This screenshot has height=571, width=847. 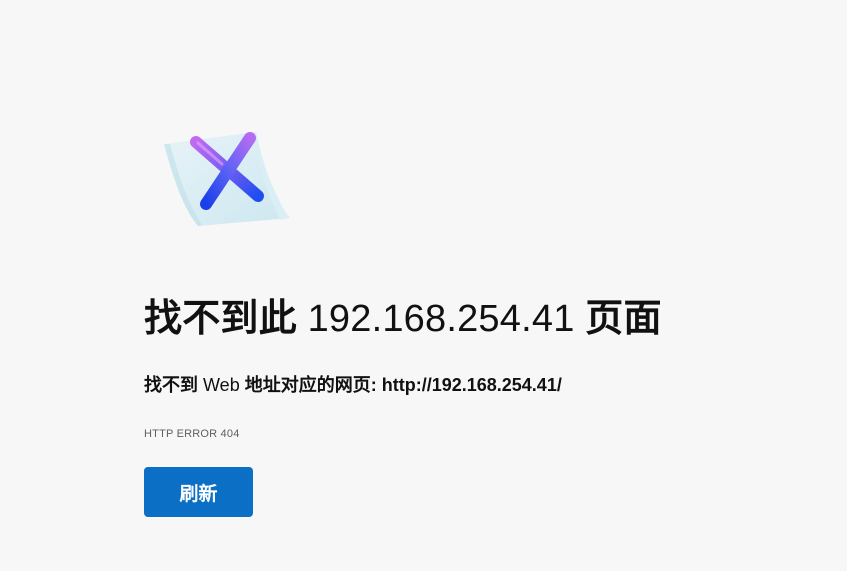 I want to click on error-description: 找不到 Web 地址对应的网页: http://192.168.254.41/, so click(x=353, y=385).